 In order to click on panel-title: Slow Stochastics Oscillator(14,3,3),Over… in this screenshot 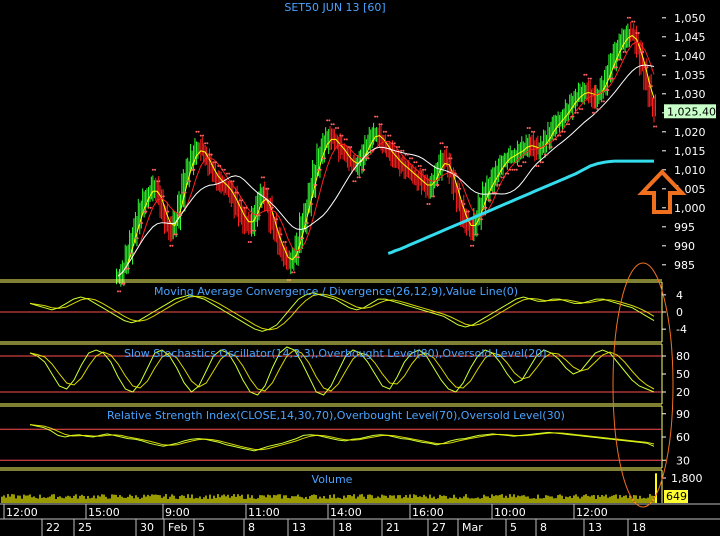, I will do `click(335, 353)`.